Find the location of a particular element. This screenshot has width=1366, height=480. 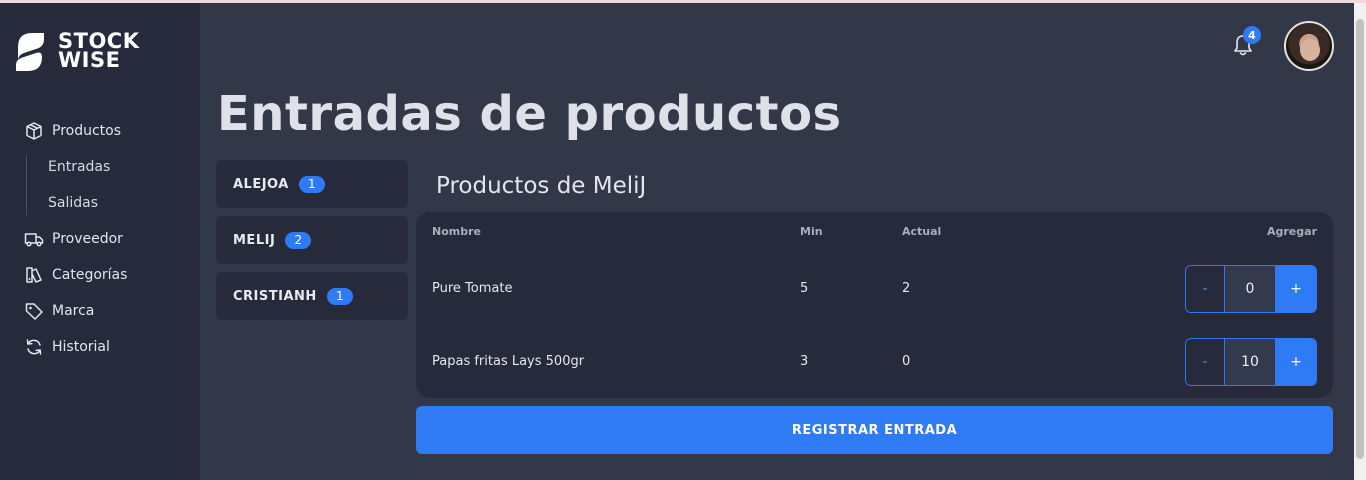

user-count-badge: 2 is located at coordinates (298, 240).